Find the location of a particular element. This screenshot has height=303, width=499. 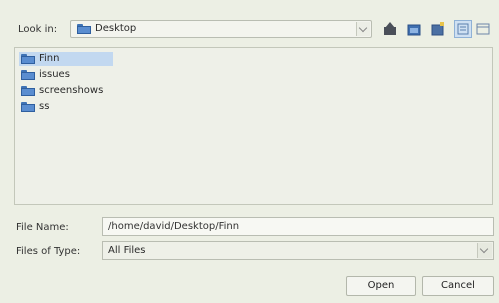

new-folder-button is located at coordinates (438, 29).